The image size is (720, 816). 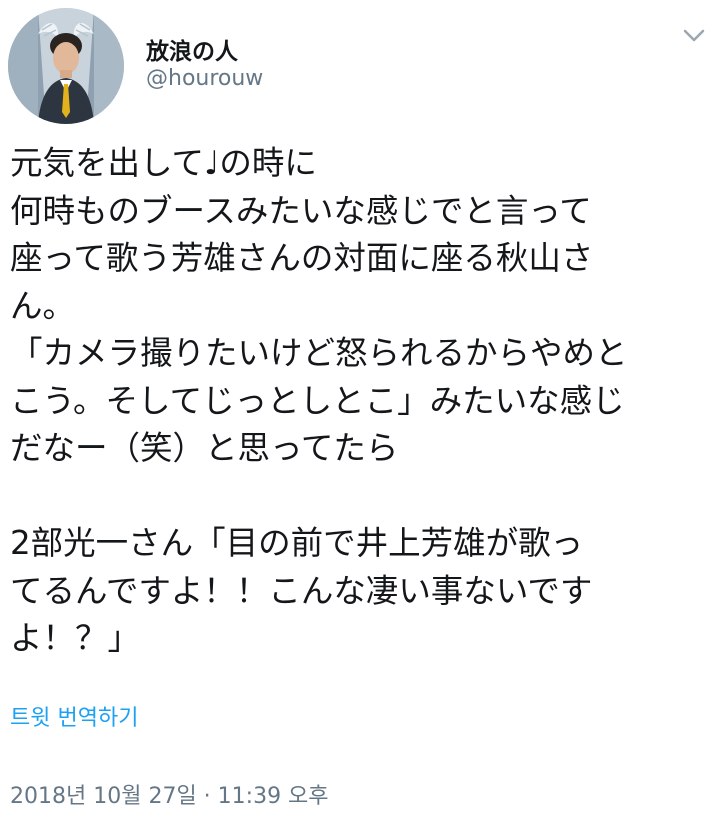 What do you see at coordinates (43, 305) in the screenshot?
I see `tweet-text-line: ん。` at bounding box center [43, 305].